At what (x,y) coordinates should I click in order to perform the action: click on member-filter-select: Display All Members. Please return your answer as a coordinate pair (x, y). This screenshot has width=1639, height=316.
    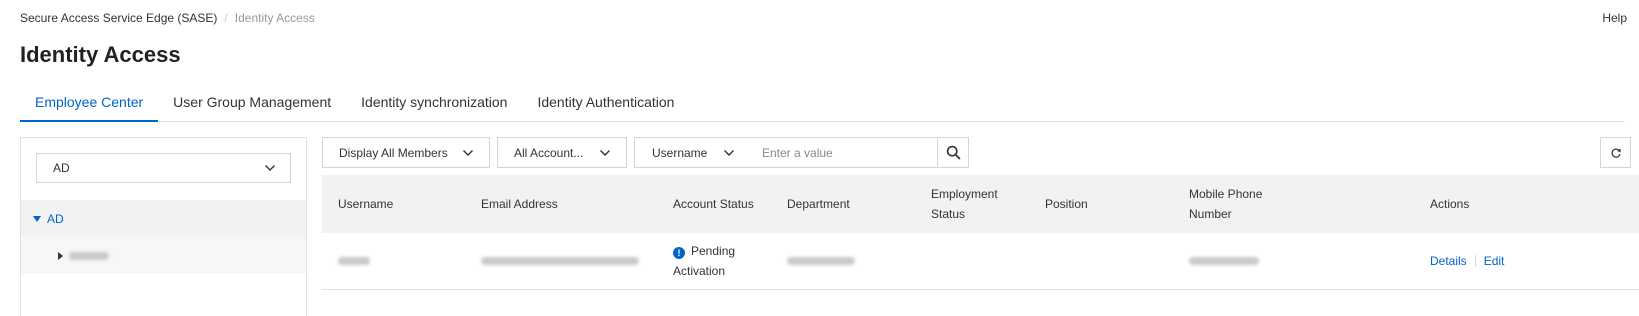
    Looking at the image, I should click on (406, 152).